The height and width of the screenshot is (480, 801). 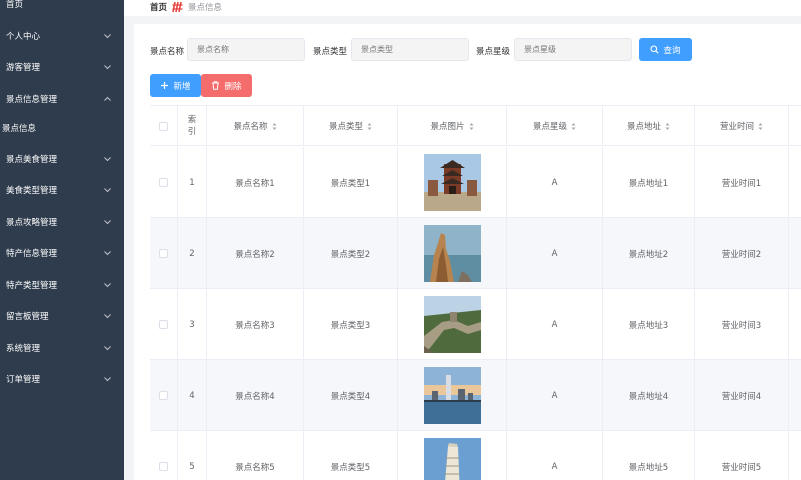 What do you see at coordinates (158, 7) in the screenshot?
I see `breadcrumb-home: 首页` at bounding box center [158, 7].